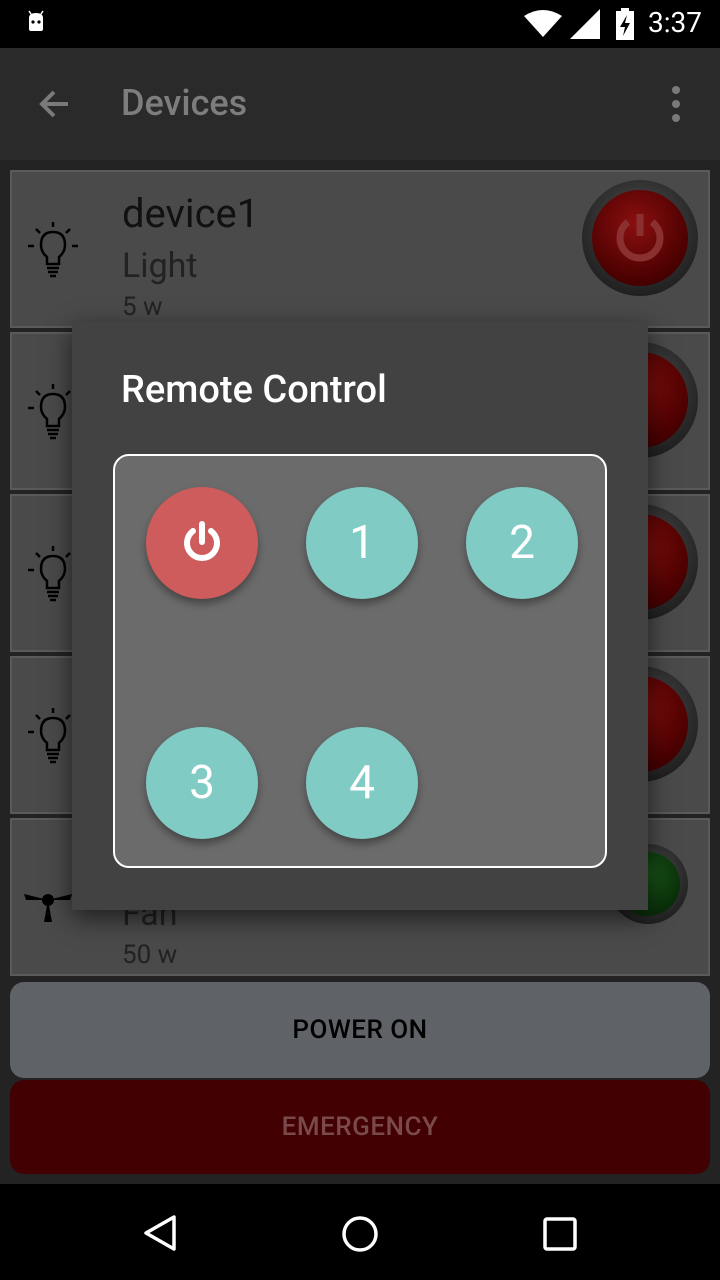 The image size is (720, 1280). What do you see at coordinates (54, 106) in the screenshot?
I see `arrow-left-icon` at bounding box center [54, 106].